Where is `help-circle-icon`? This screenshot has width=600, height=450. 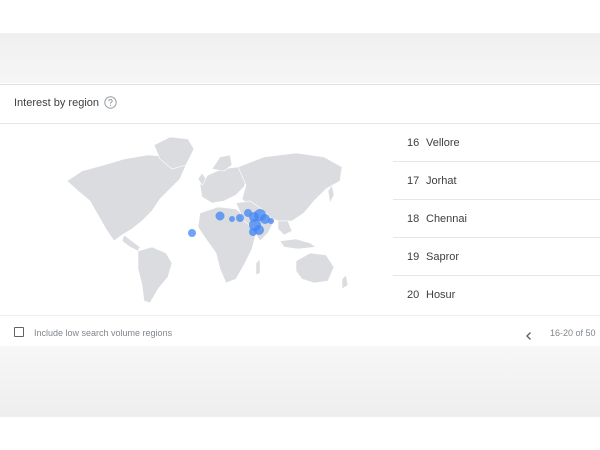
help-circle-icon is located at coordinates (110, 102).